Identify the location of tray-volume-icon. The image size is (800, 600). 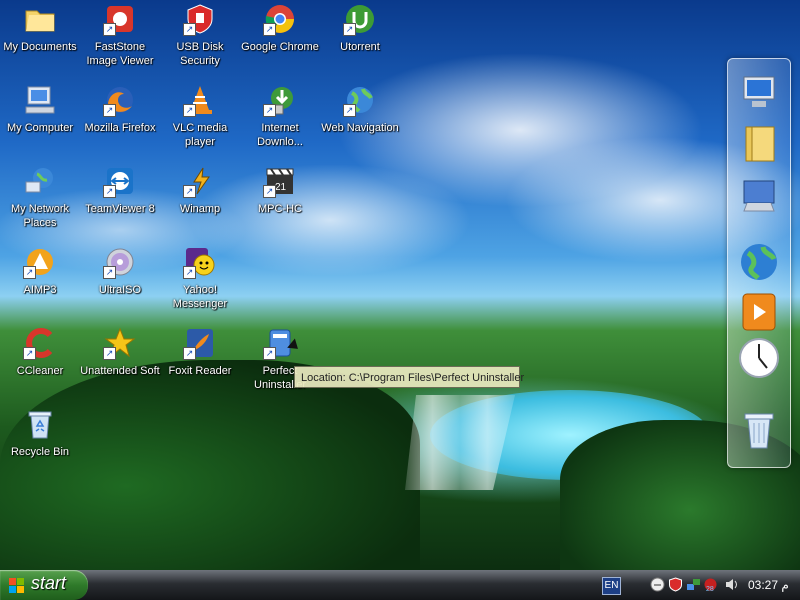
(731, 584).